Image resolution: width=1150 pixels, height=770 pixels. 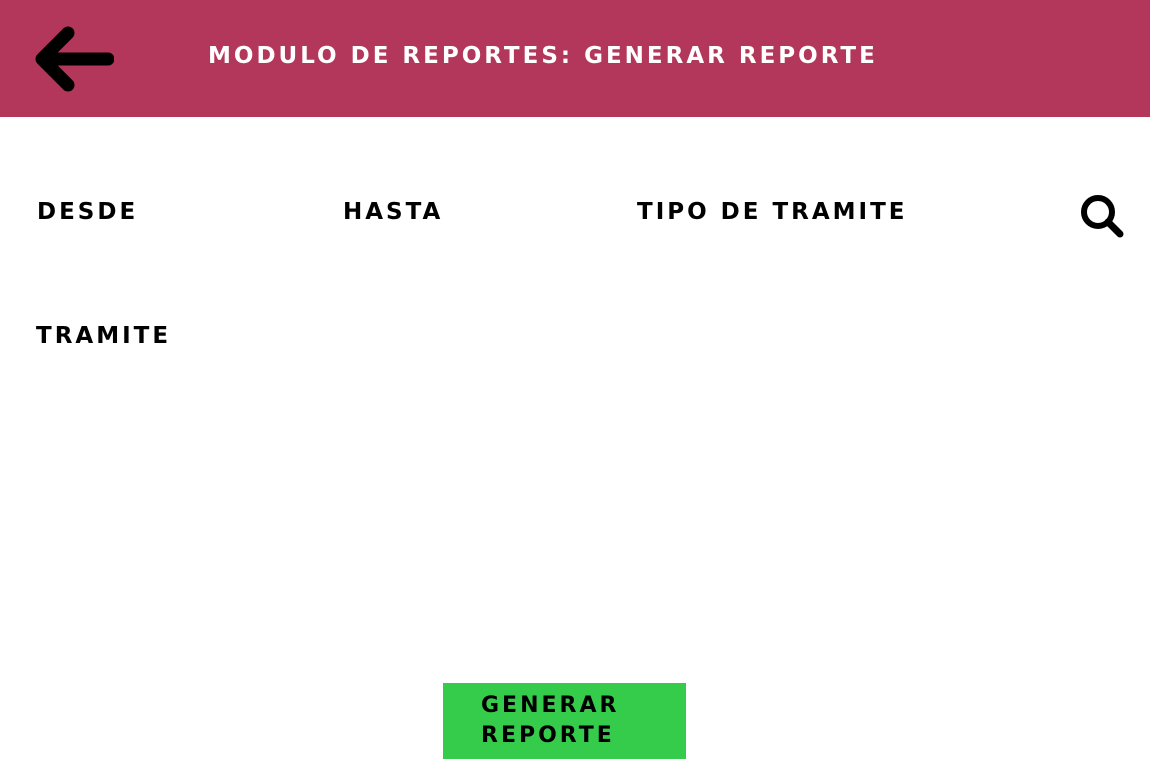 I want to click on back-button, so click(x=74, y=59).